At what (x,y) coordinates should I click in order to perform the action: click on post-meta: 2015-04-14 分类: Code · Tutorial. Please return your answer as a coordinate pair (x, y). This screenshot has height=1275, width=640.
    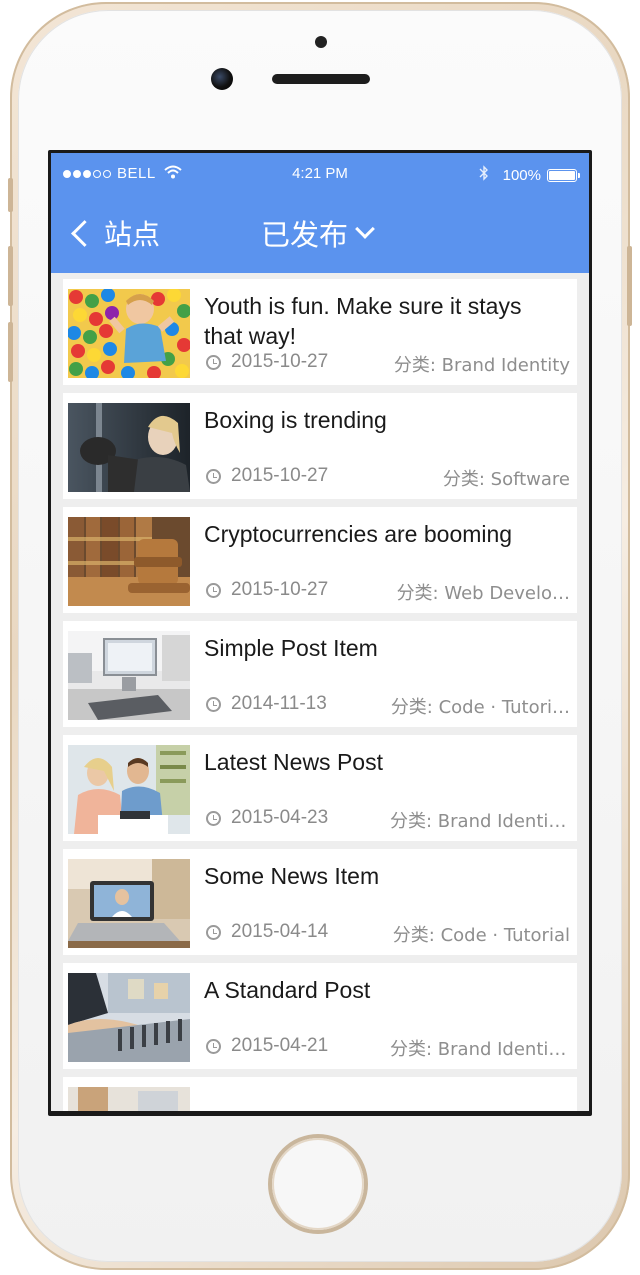
    Looking at the image, I should click on (387, 934).